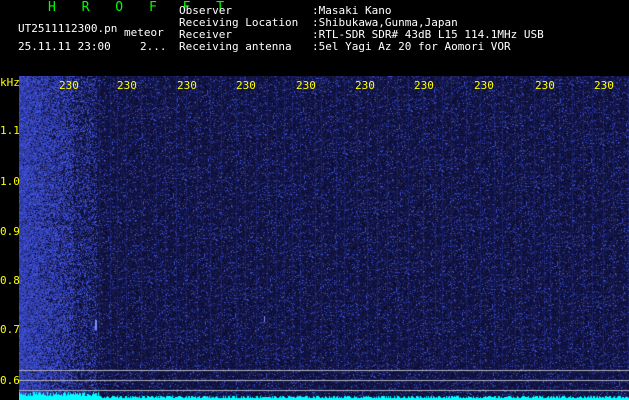  What do you see at coordinates (10, 280) in the screenshot?
I see `freq-tick: 0.8` at bounding box center [10, 280].